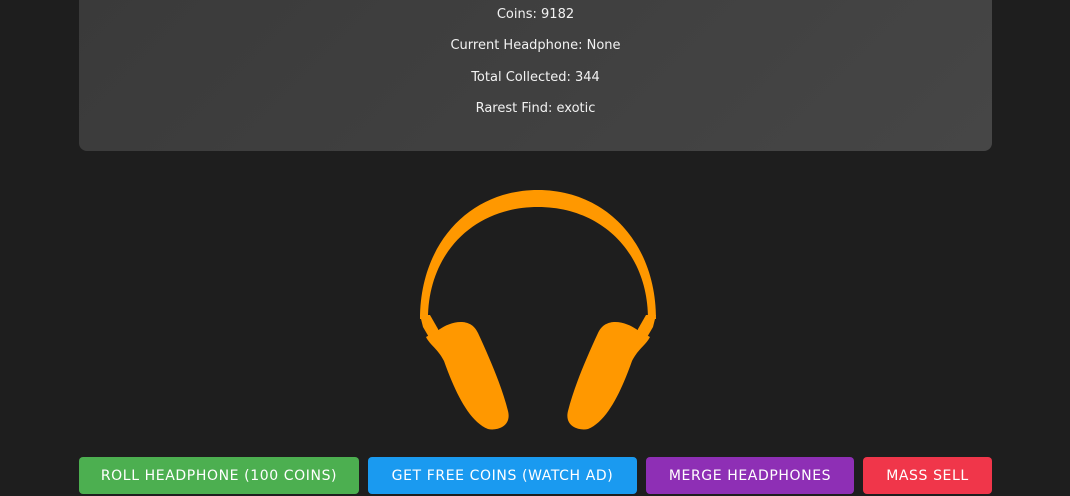 The image size is (1070, 496). I want to click on total-collected-stat: Total Collected: 344, so click(535, 77).